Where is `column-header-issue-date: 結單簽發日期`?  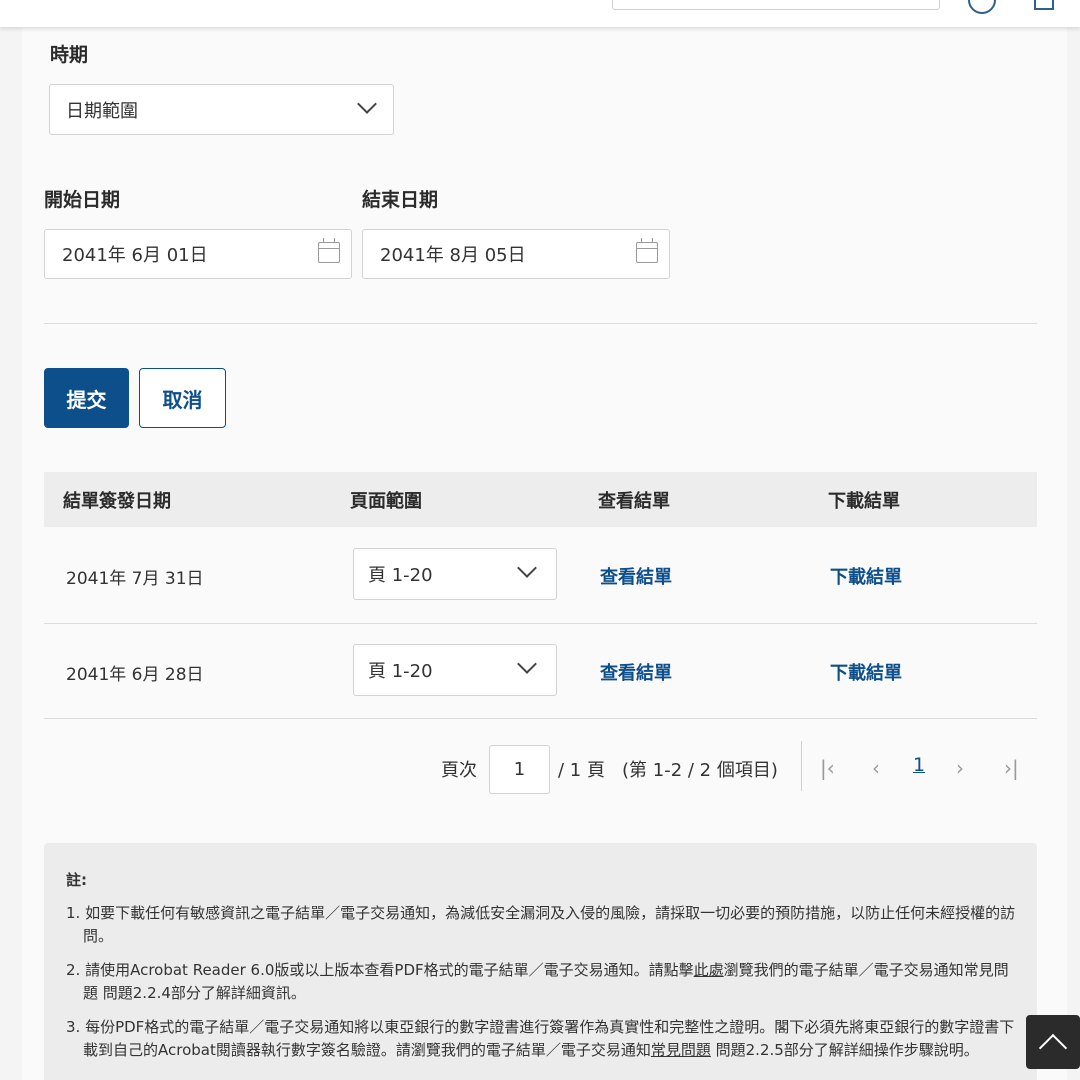 column-header-issue-date: 結單簽發日期 is located at coordinates (117, 501).